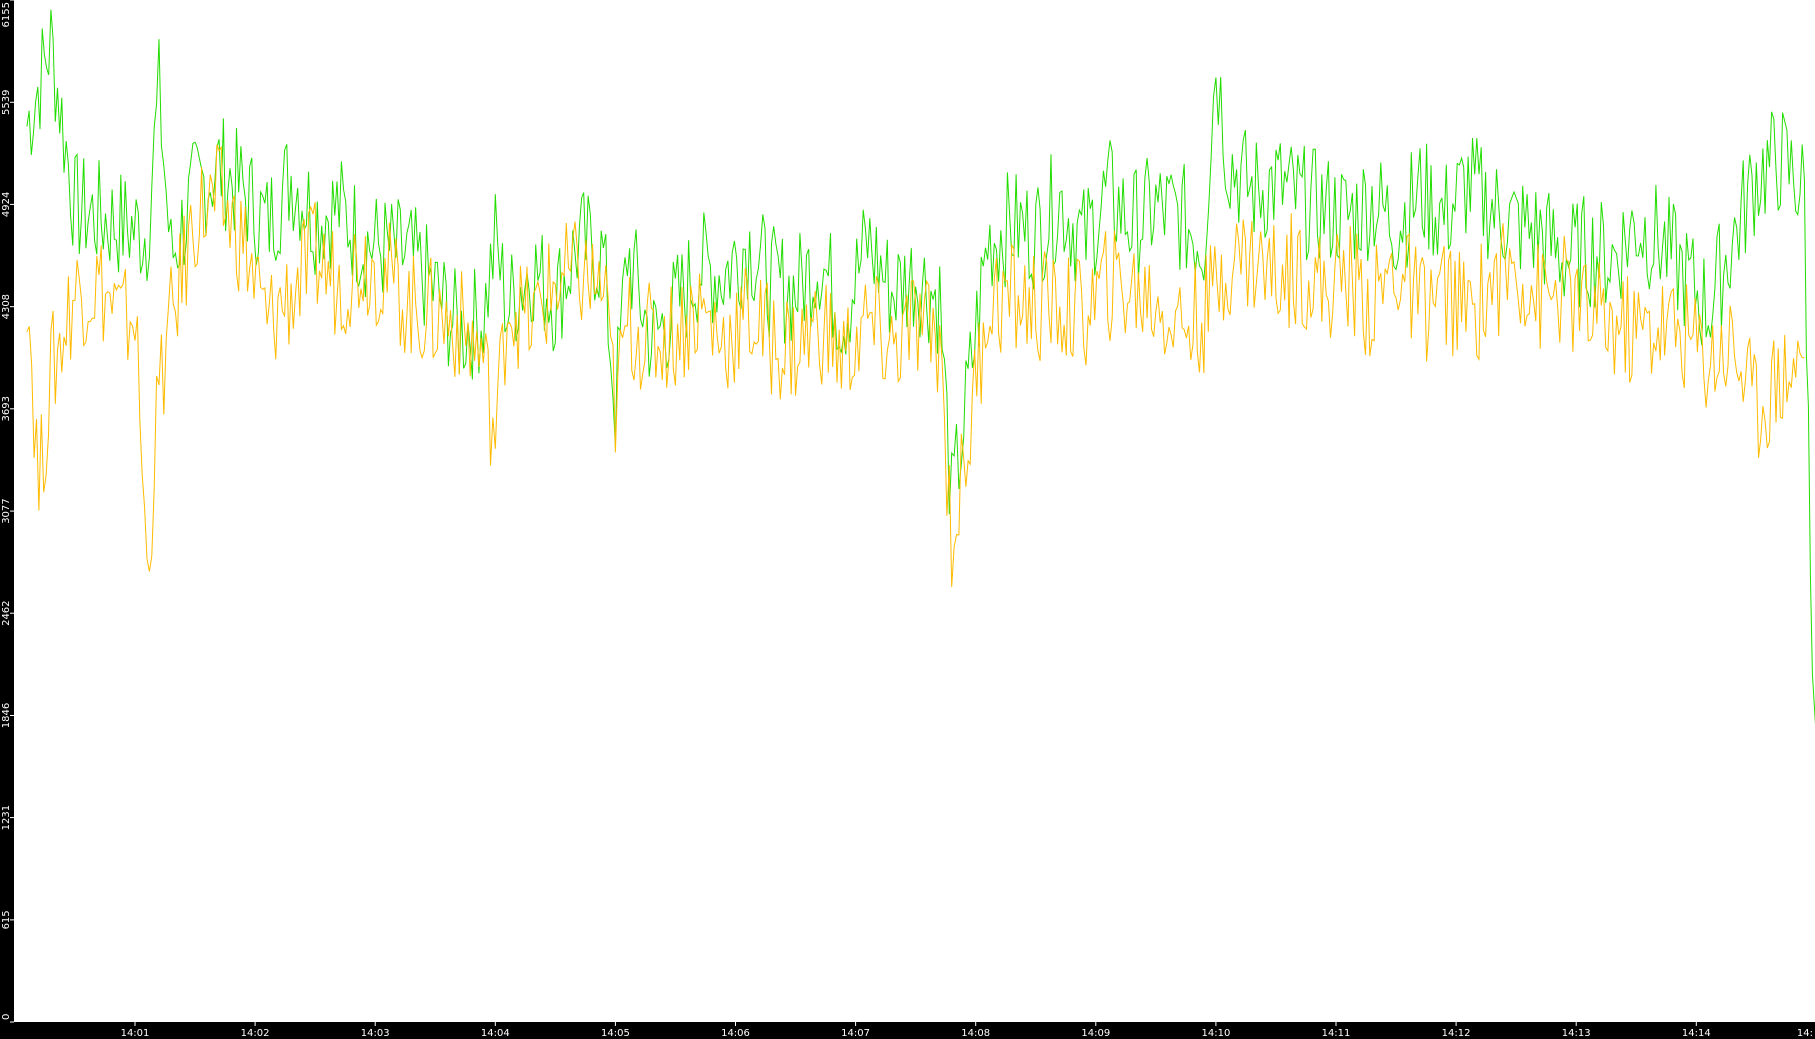 This screenshot has height=1039, width=1815. Describe the element at coordinates (1576, 1033) in the screenshot. I see `x-tick-label: 14:13` at that location.